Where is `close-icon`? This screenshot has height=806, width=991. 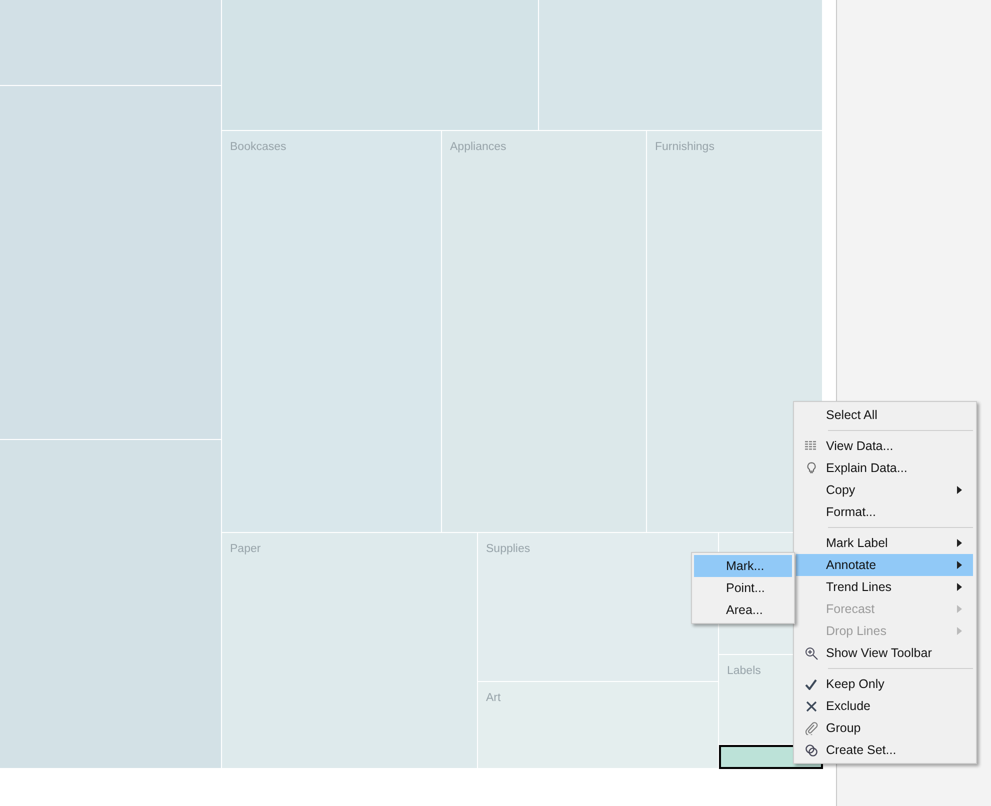
close-icon is located at coordinates (811, 706).